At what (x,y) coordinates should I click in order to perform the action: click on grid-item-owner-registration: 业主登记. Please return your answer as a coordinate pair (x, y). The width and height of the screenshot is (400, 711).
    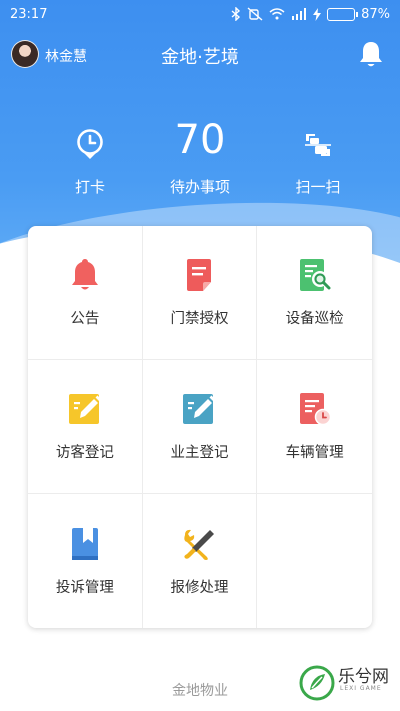
    Looking at the image, I should click on (200, 427).